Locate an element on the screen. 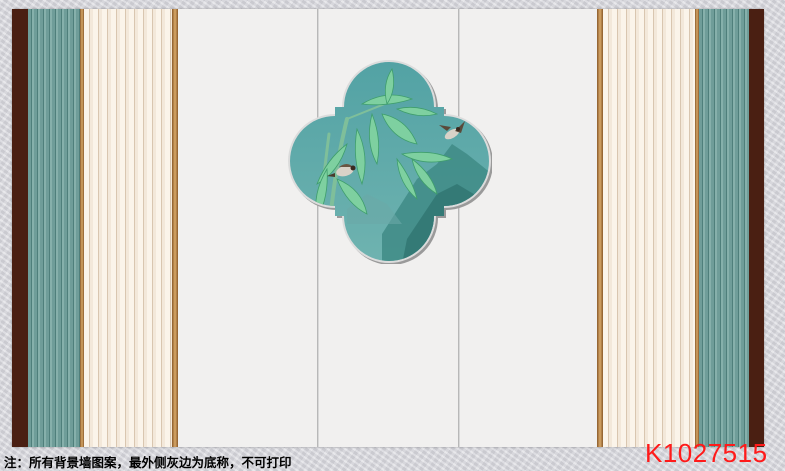  quatrefoil-window is located at coordinates (390, 162).